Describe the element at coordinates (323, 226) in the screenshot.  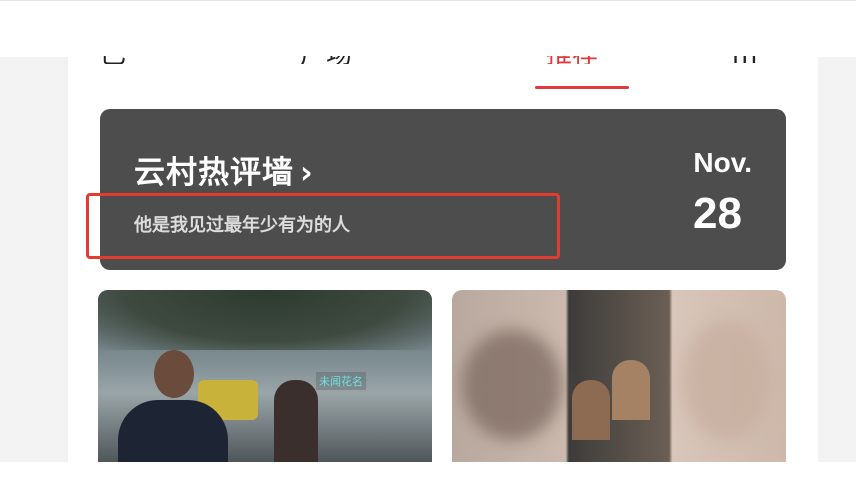
I see `highlight-annotation-box` at that location.